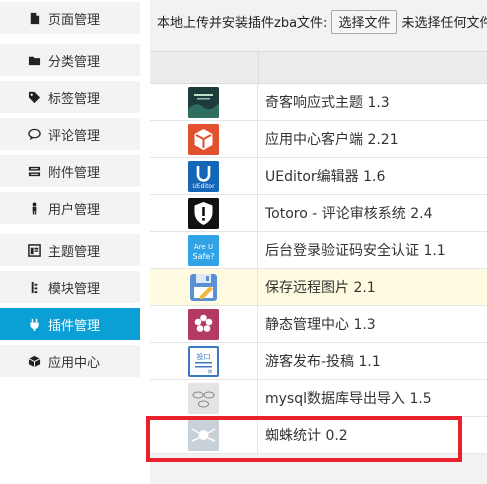  What do you see at coordinates (34, 250) in the screenshot?
I see `theme-icon` at bounding box center [34, 250].